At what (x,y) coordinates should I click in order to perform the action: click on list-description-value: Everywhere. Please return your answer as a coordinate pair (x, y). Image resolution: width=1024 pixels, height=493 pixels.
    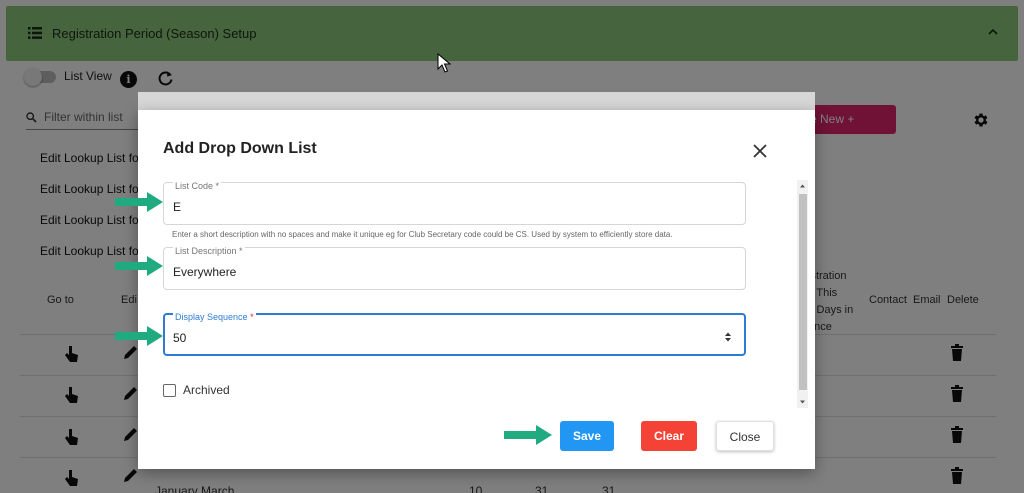
    Looking at the image, I should click on (204, 272).